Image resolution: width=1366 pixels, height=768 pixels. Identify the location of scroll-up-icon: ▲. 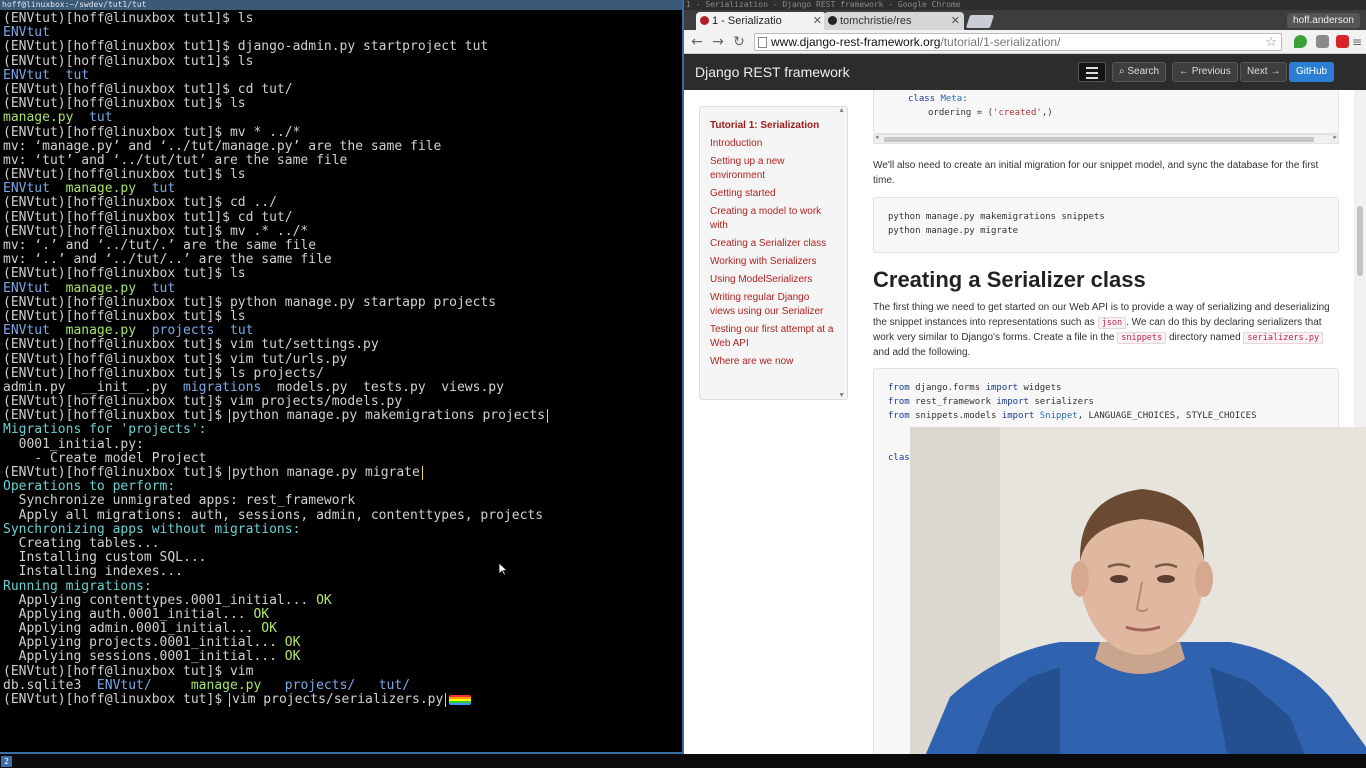
(841, 110).